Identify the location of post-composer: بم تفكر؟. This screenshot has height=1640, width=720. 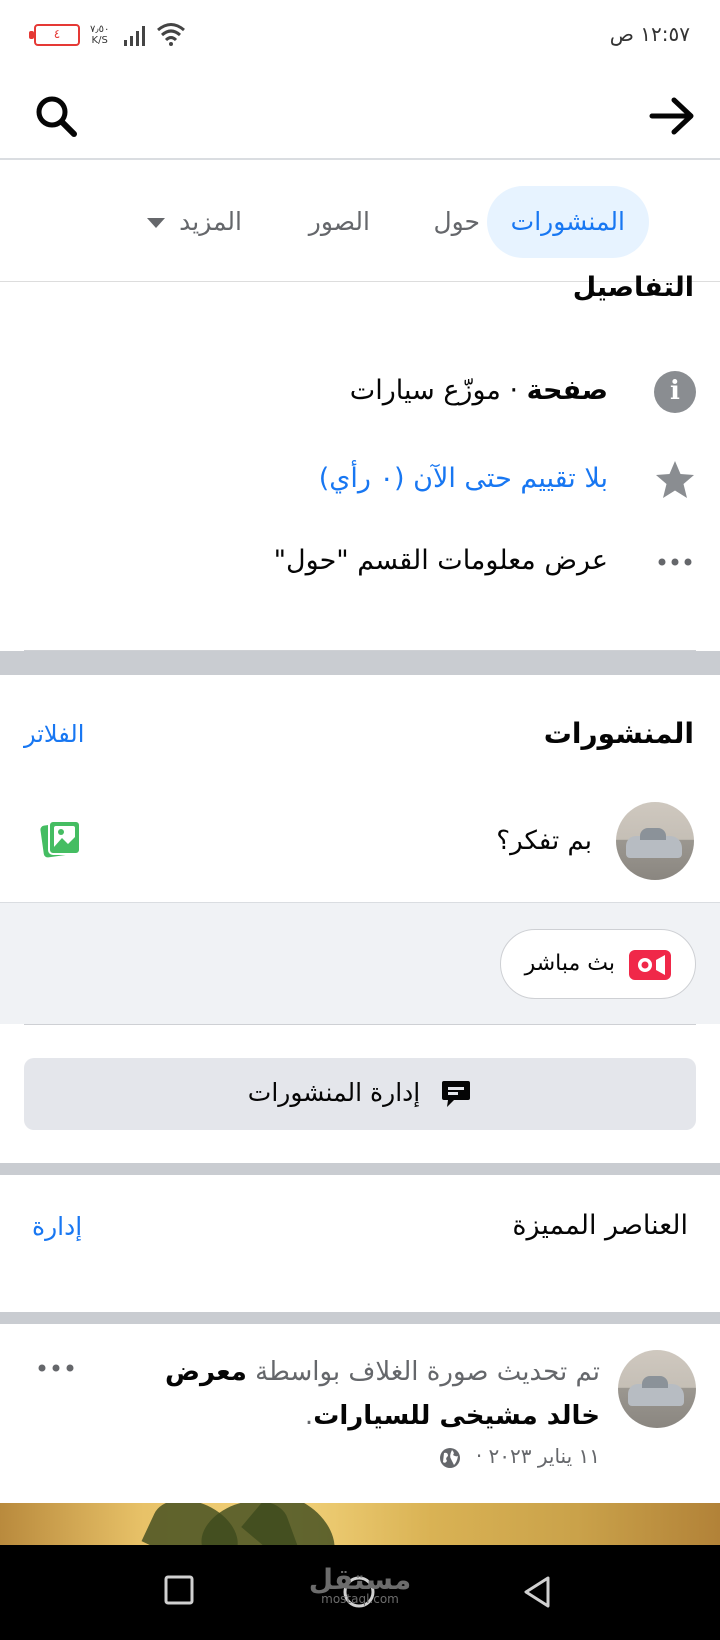
(360, 841).